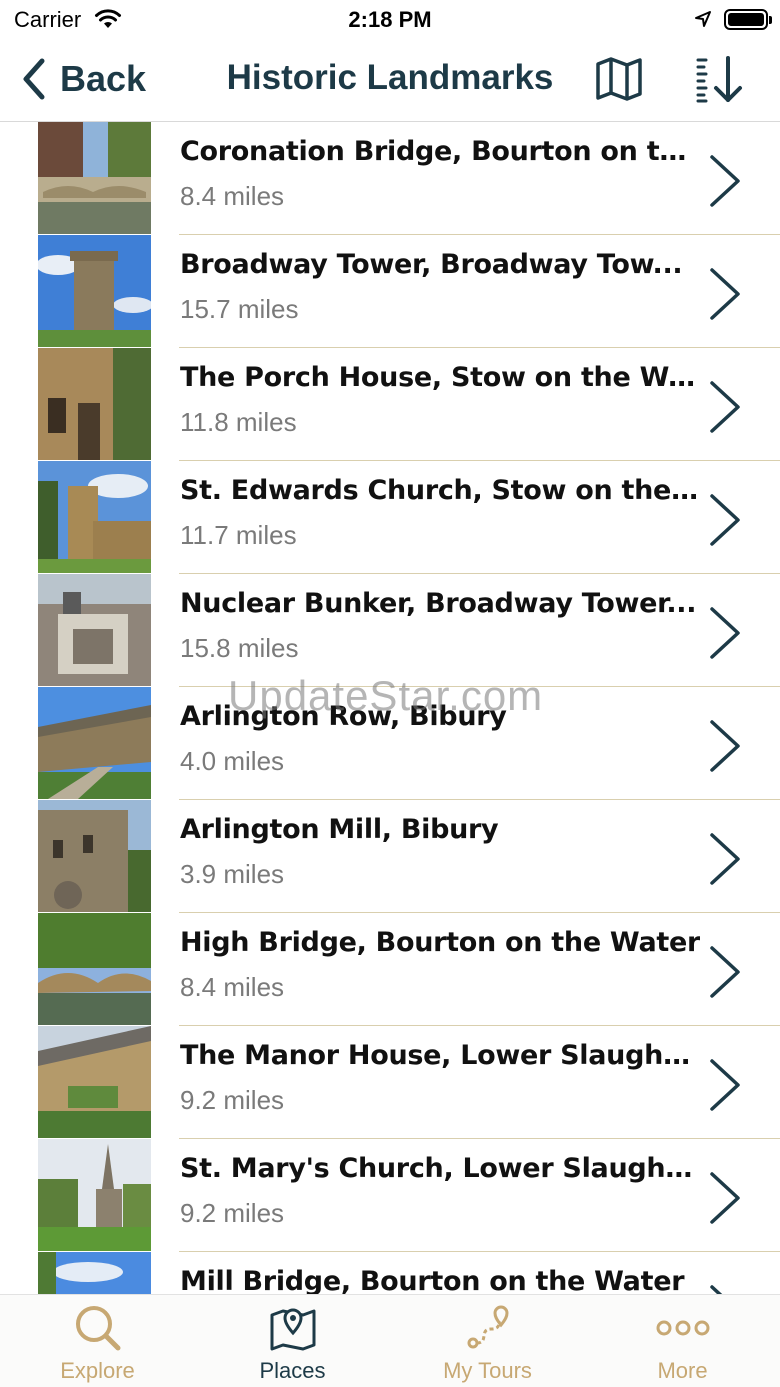  I want to click on navigation-bar: Back Historic Landmarks, so click(390, 81).